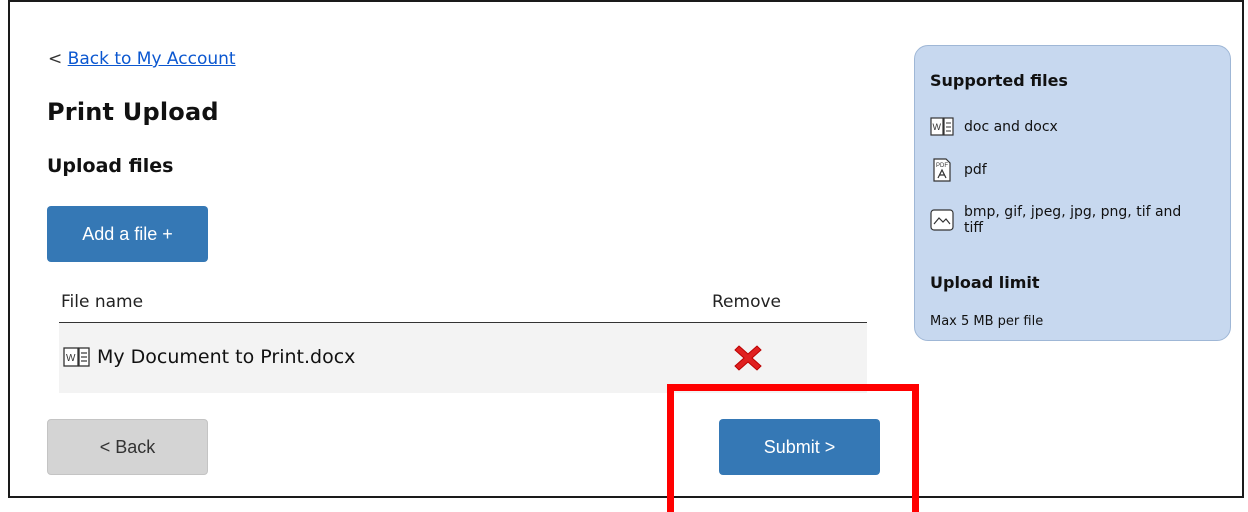  I want to click on column-header-file-name: File name, so click(102, 302).